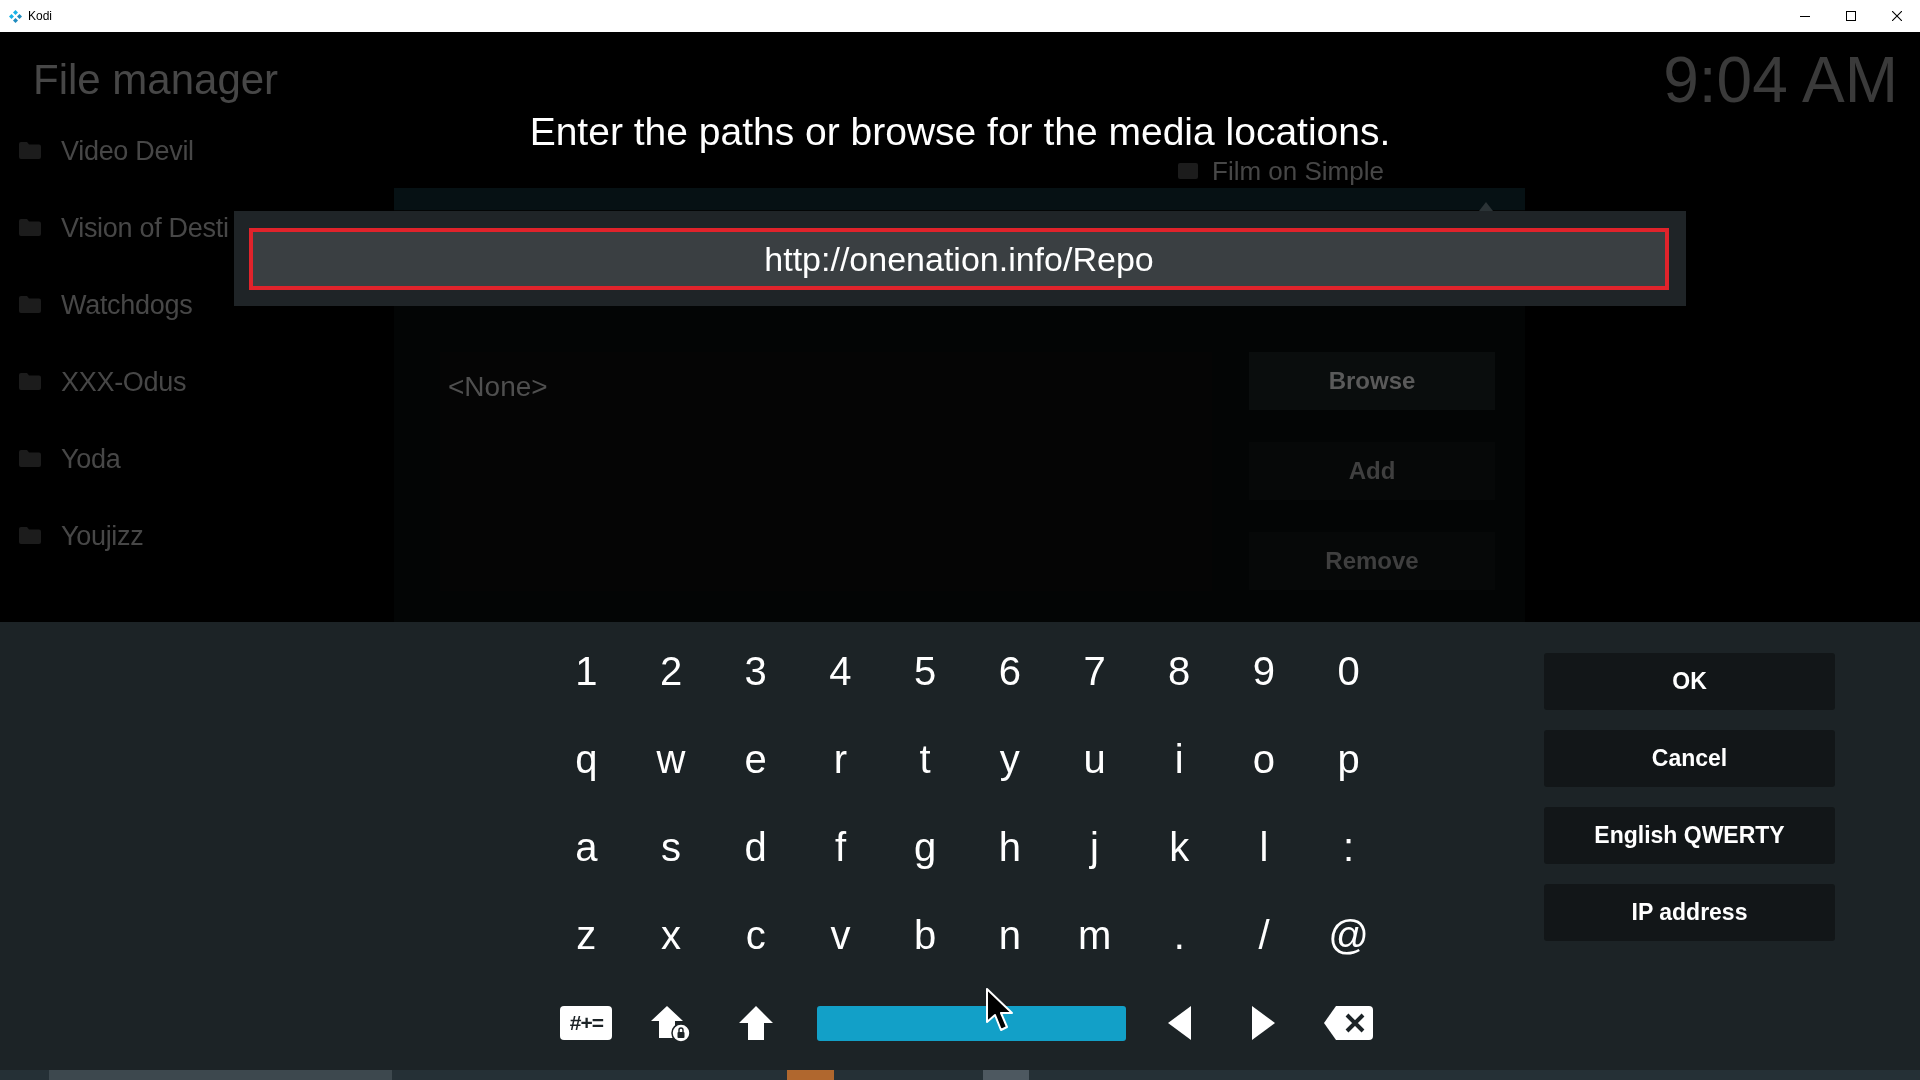 Image resolution: width=1920 pixels, height=1080 pixels. I want to click on keyboard-key: 9, so click(1264, 671).